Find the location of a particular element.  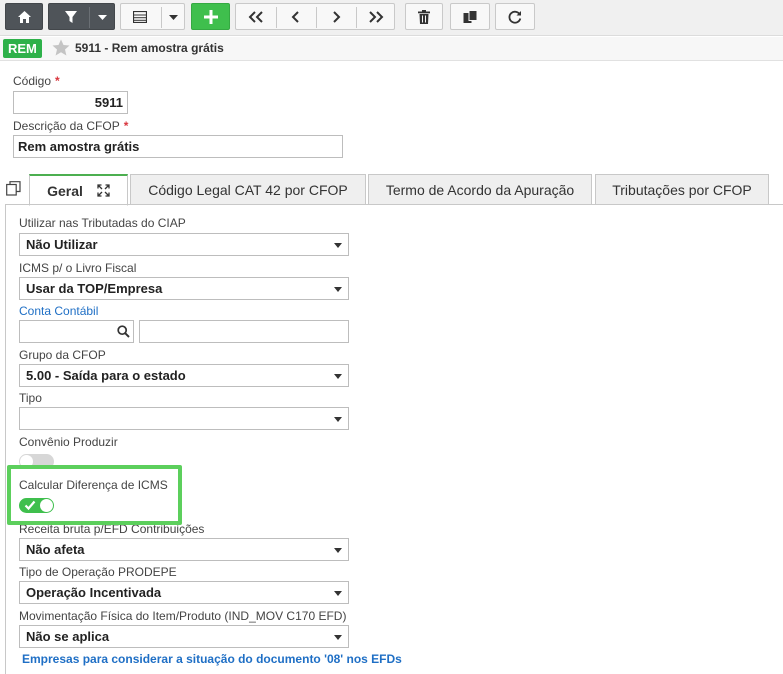

first-record-button is located at coordinates (256, 16).